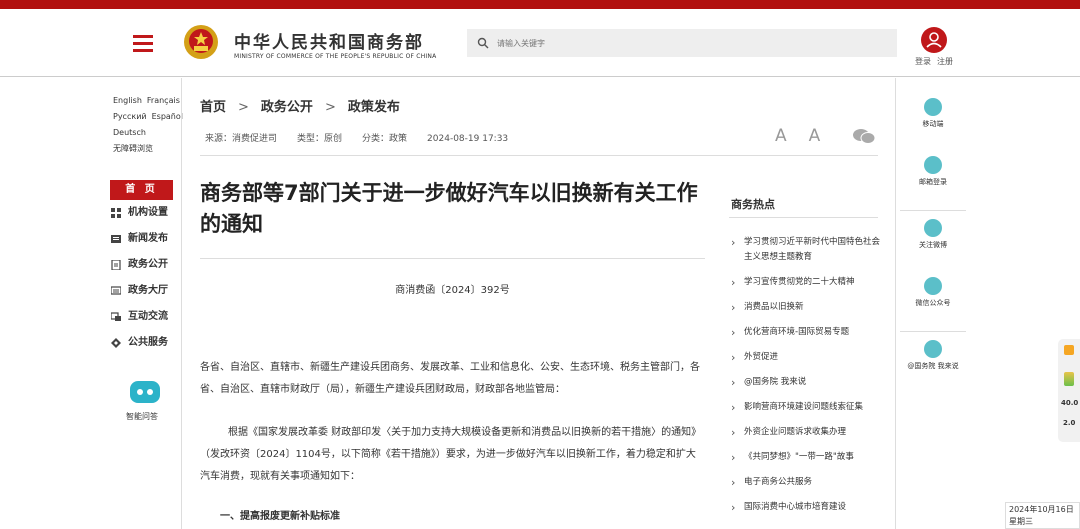  What do you see at coordinates (116, 213) in the screenshot?
I see `grid-icon` at bounding box center [116, 213].